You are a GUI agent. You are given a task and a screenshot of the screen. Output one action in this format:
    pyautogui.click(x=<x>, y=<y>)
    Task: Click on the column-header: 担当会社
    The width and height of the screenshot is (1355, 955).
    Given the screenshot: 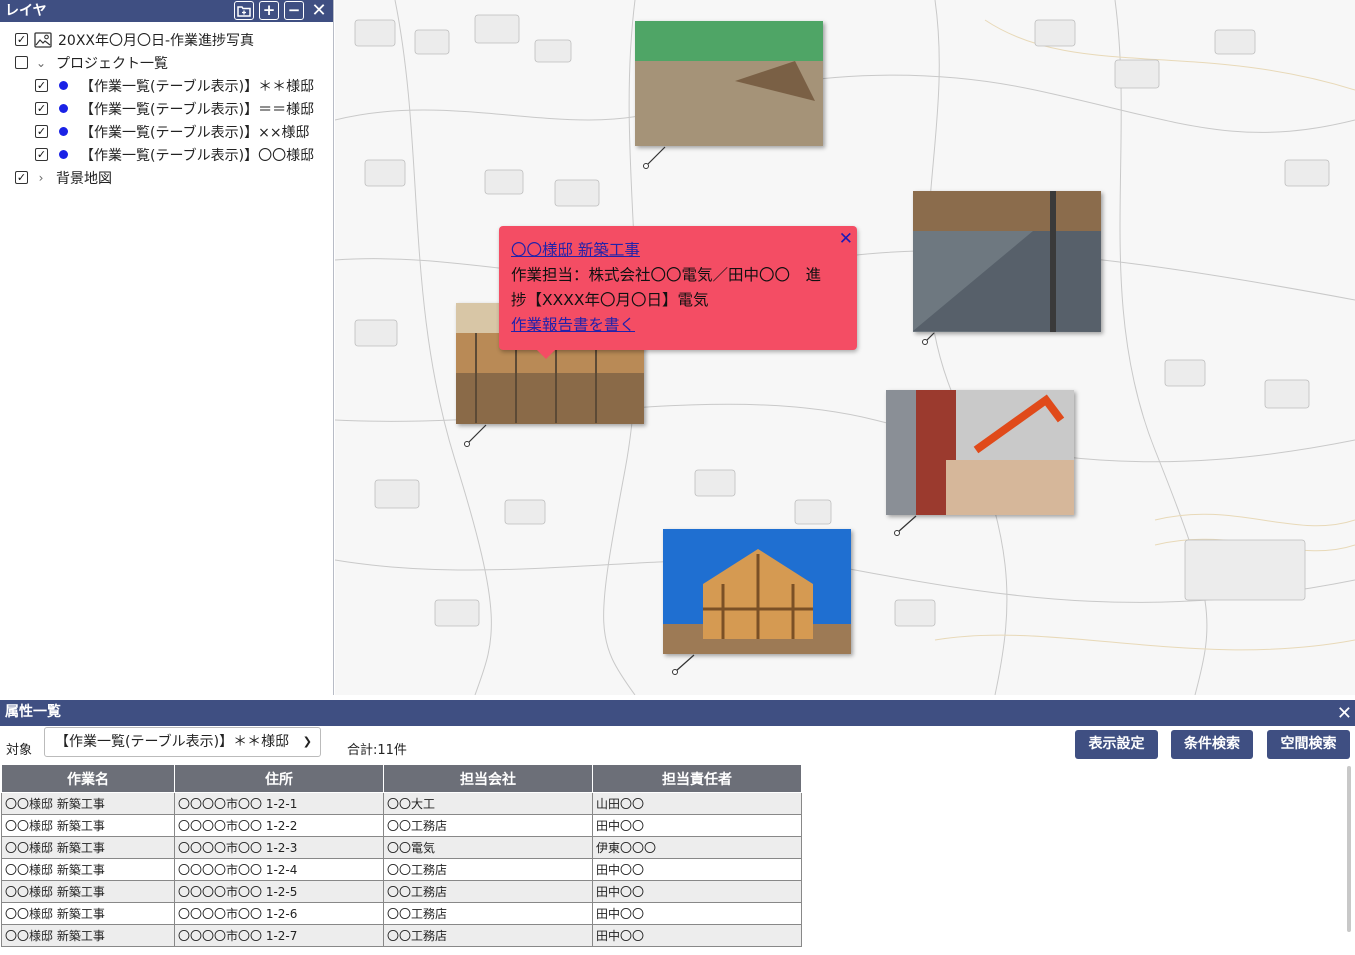 What is the action you would take?
    pyautogui.click(x=488, y=778)
    